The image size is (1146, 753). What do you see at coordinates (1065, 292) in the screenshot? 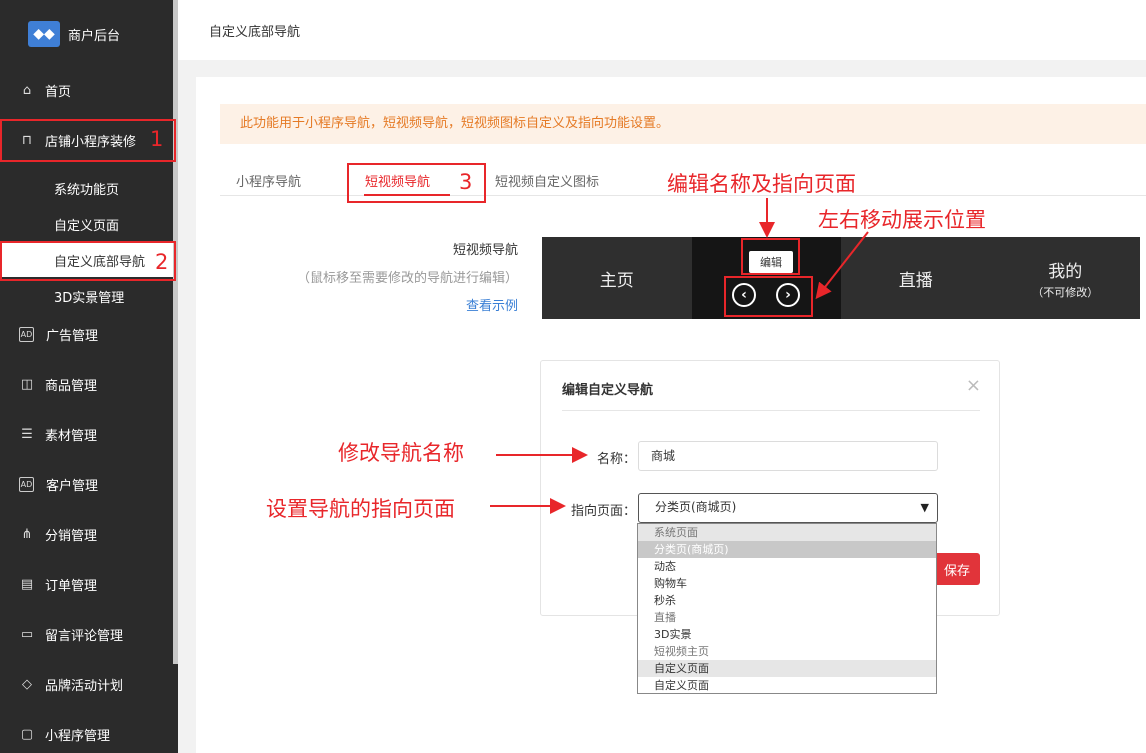
I see `nav-cell-sublabel: （不可修改）` at bounding box center [1065, 292].